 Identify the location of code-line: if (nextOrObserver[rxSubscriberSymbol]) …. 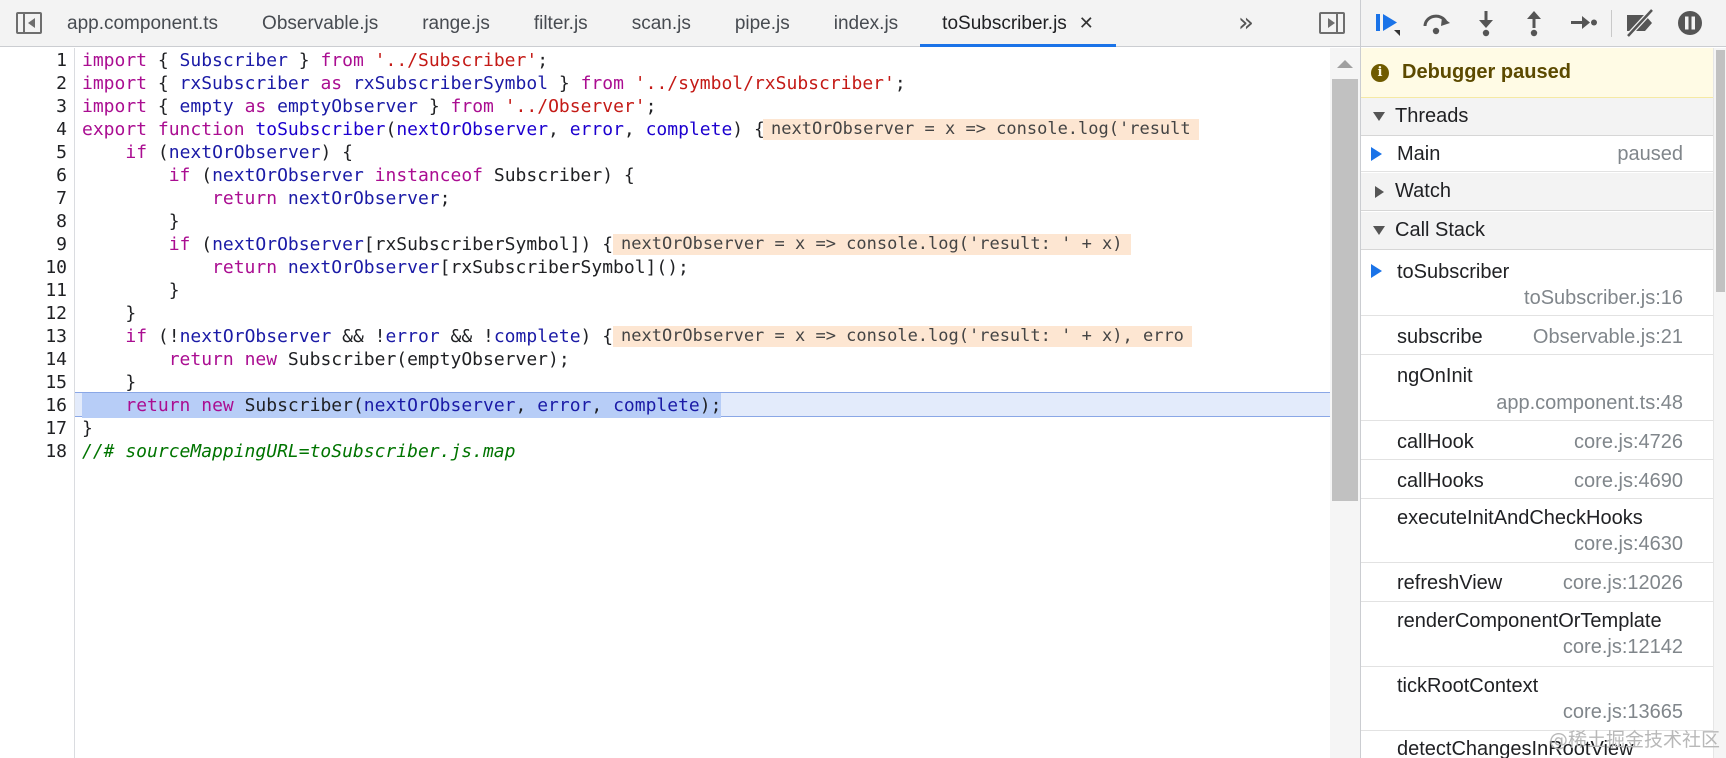
(702, 244).